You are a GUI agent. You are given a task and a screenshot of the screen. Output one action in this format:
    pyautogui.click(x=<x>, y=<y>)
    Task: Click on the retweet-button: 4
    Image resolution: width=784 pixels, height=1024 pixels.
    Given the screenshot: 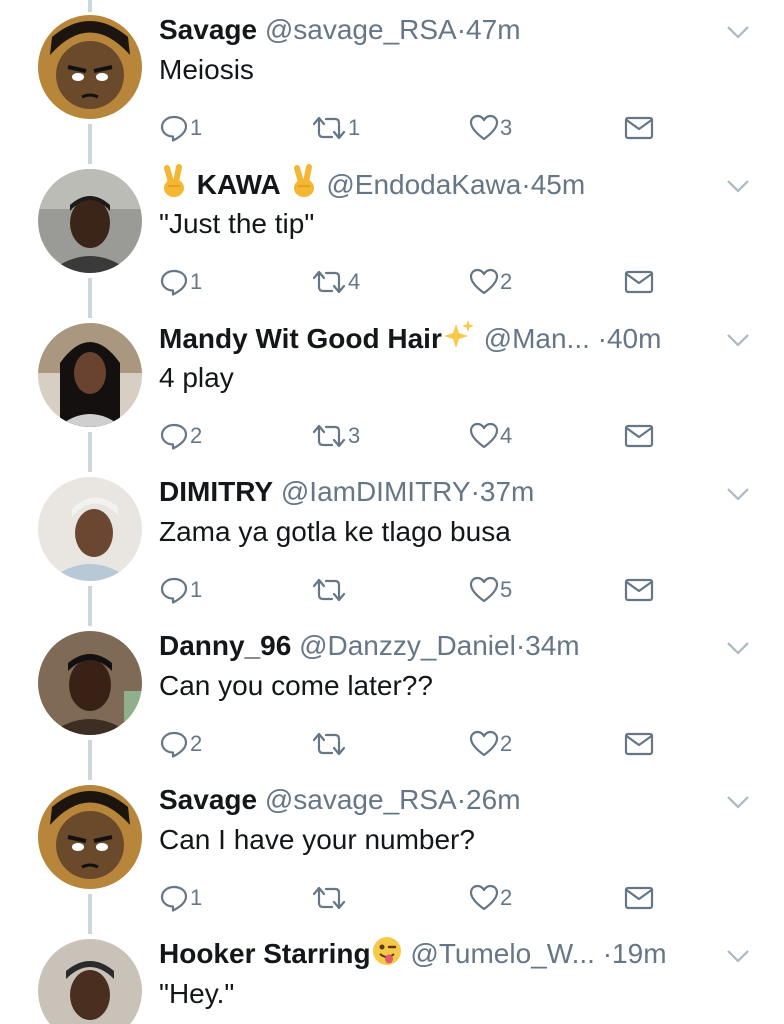 What is the action you would take?
    pyautogui.click(x=335, y=282)
    